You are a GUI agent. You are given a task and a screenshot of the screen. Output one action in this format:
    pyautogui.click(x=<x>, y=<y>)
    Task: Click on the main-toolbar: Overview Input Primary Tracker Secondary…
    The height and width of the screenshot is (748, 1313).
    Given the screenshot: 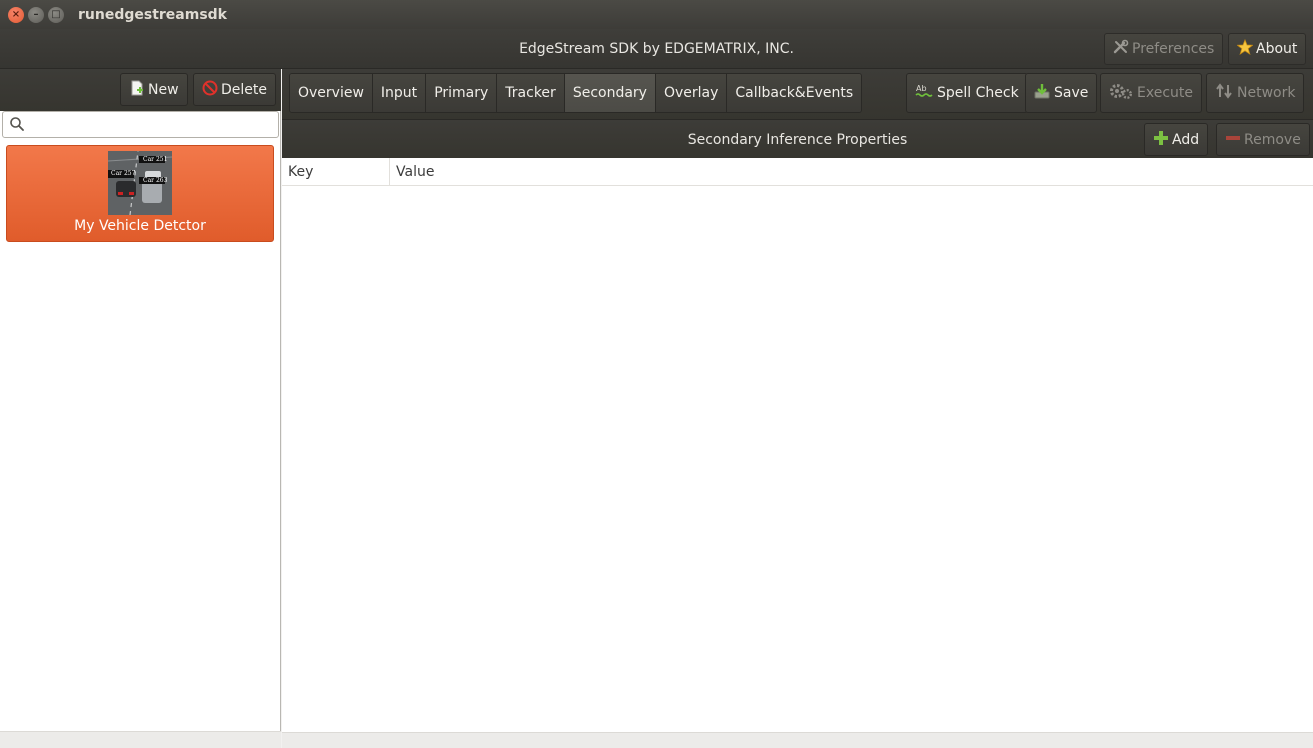 What is the action you would take?
    pyautogui.click(x=797, y=94)
    